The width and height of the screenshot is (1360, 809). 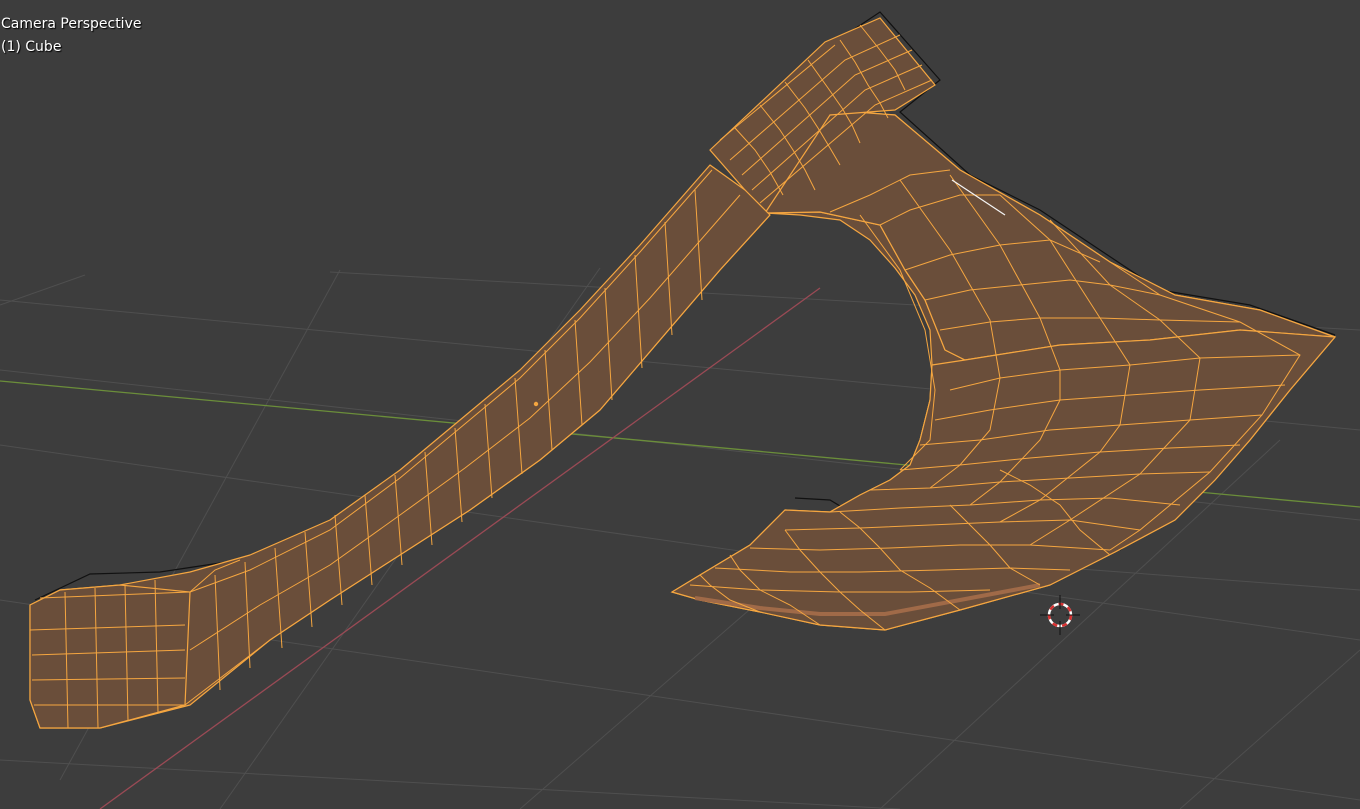 What do you see at coordinates (31, 47) in the screenshot?
I see `active-object-label: (1) Cube` at bounding box center [31, 47].